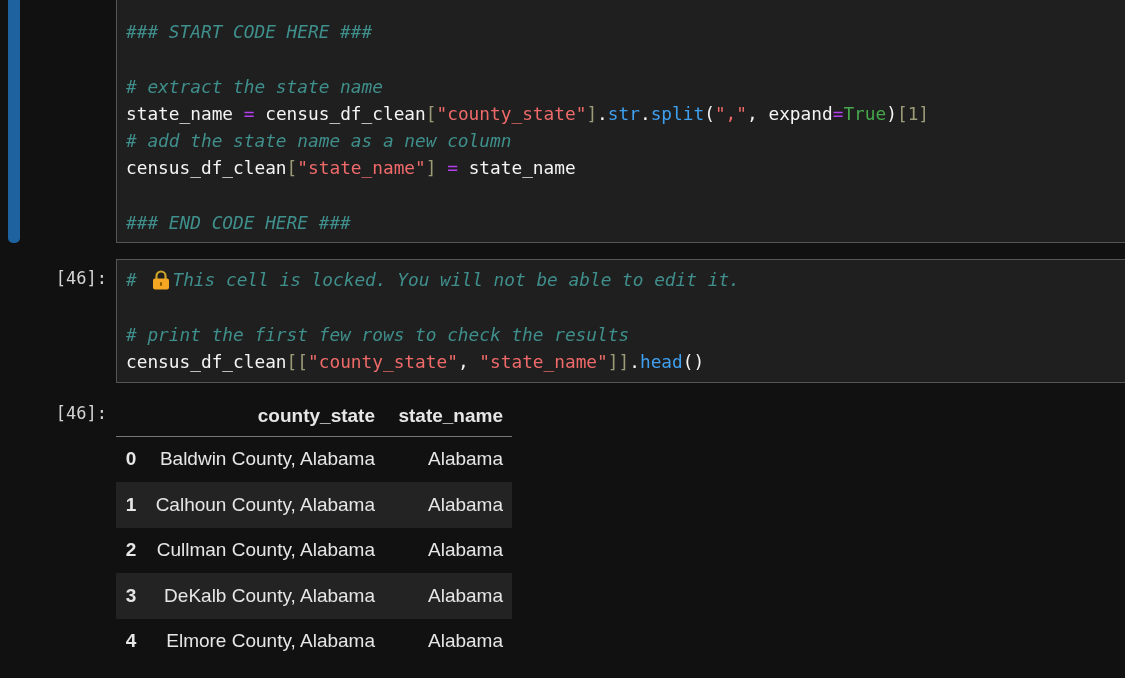  I want to click on output-count: [46]:, so click(81, 413).